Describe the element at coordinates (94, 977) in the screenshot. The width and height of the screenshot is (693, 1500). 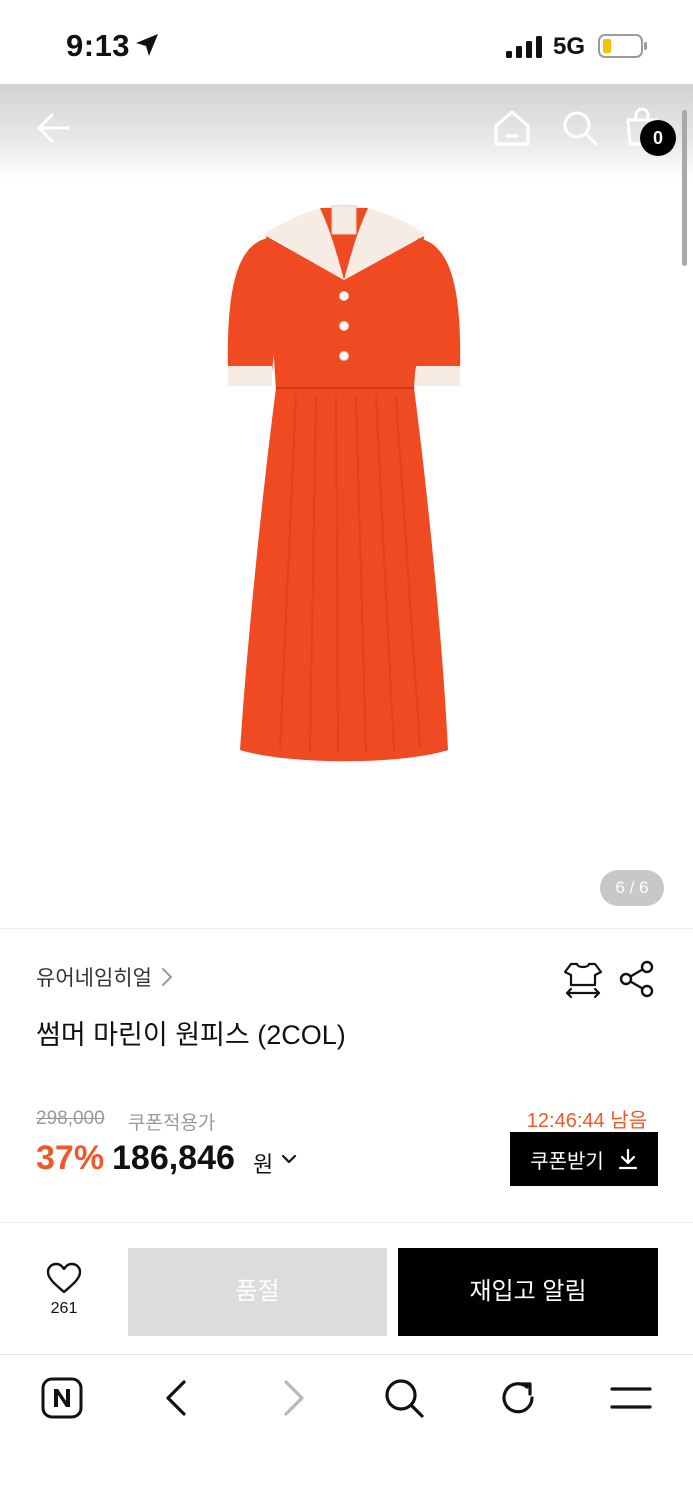
I see `brand-name: 유어네임히얼` at that location.